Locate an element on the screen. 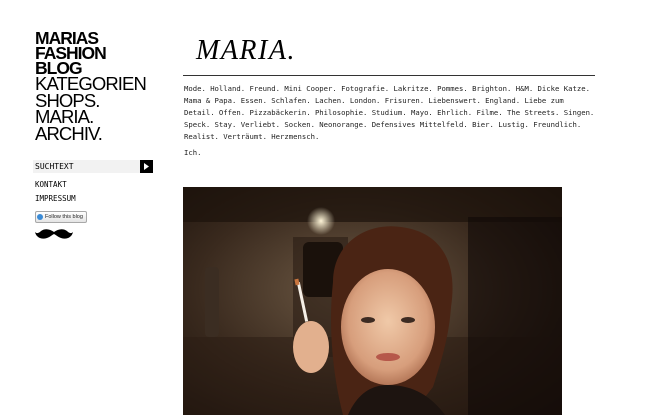 The width and height of the screenshot is (658, 415). nav-impressum: IMPRESSUM is located at coordinates (55, 199).